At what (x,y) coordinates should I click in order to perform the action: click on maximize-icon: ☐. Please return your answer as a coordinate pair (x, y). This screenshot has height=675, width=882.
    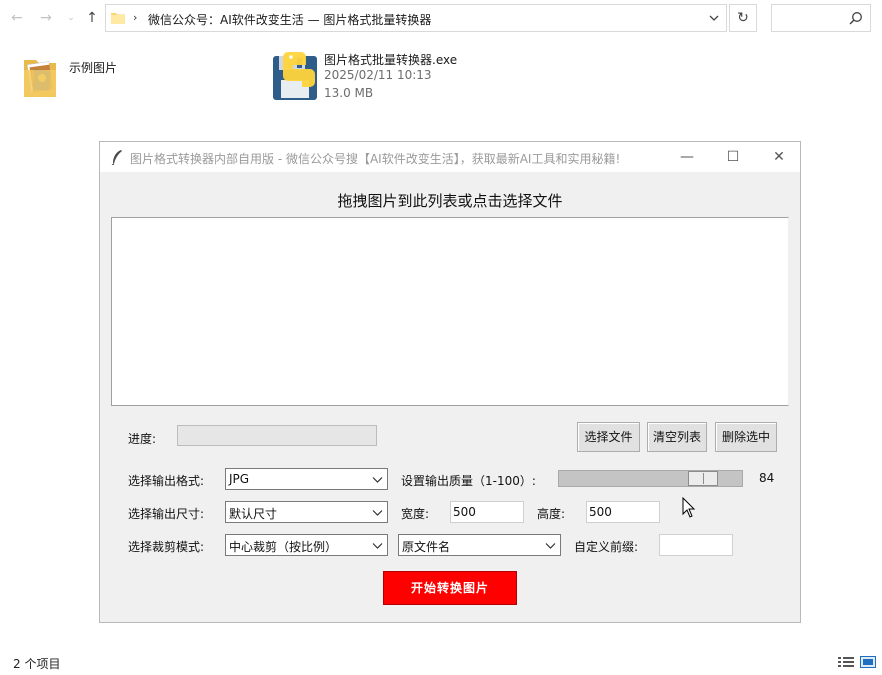
    Looking at the image, I should click on (733, 157).